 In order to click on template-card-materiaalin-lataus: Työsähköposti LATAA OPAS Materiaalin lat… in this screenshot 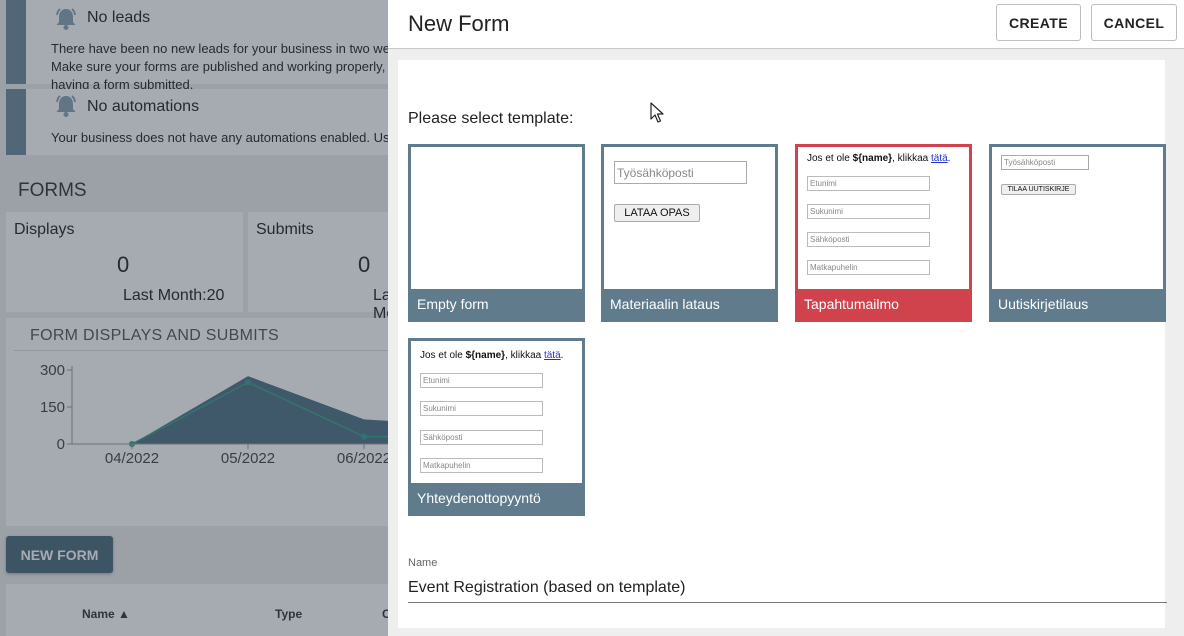, I will do `click(689, 233)`.